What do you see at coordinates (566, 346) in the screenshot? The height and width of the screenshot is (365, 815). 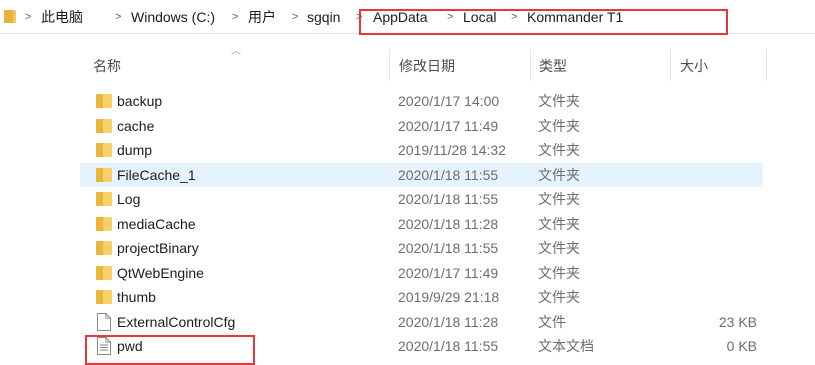 I see `item-type: 文本文档` at bounding box center [566, 346].